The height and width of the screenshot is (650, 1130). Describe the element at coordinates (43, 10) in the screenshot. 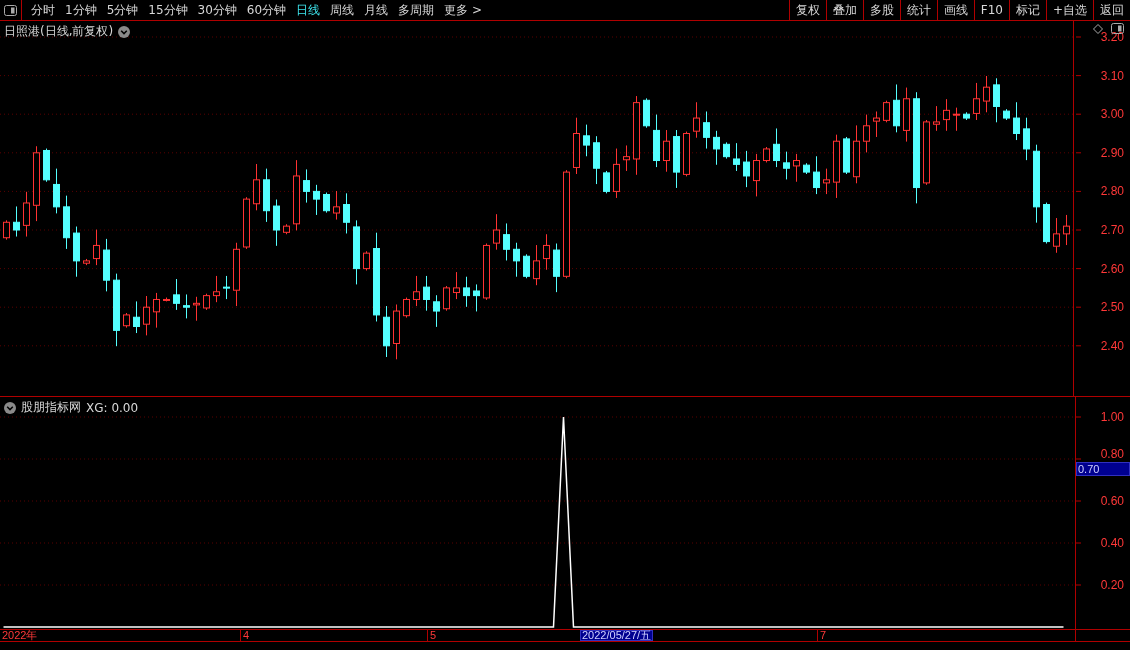

I see `period-tab: 分时` at that location.